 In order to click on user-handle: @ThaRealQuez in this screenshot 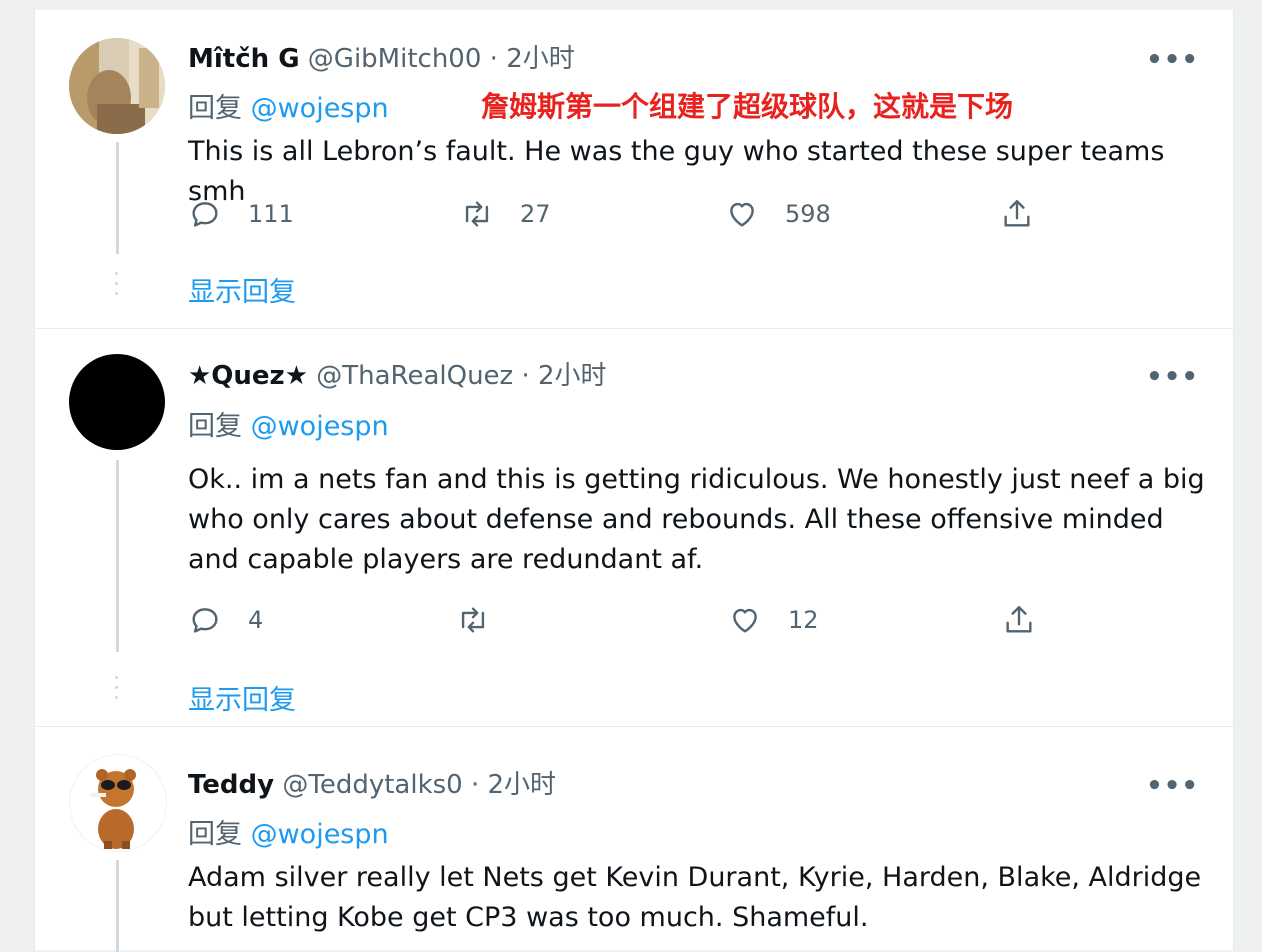, I will do `click(414, 376)`.